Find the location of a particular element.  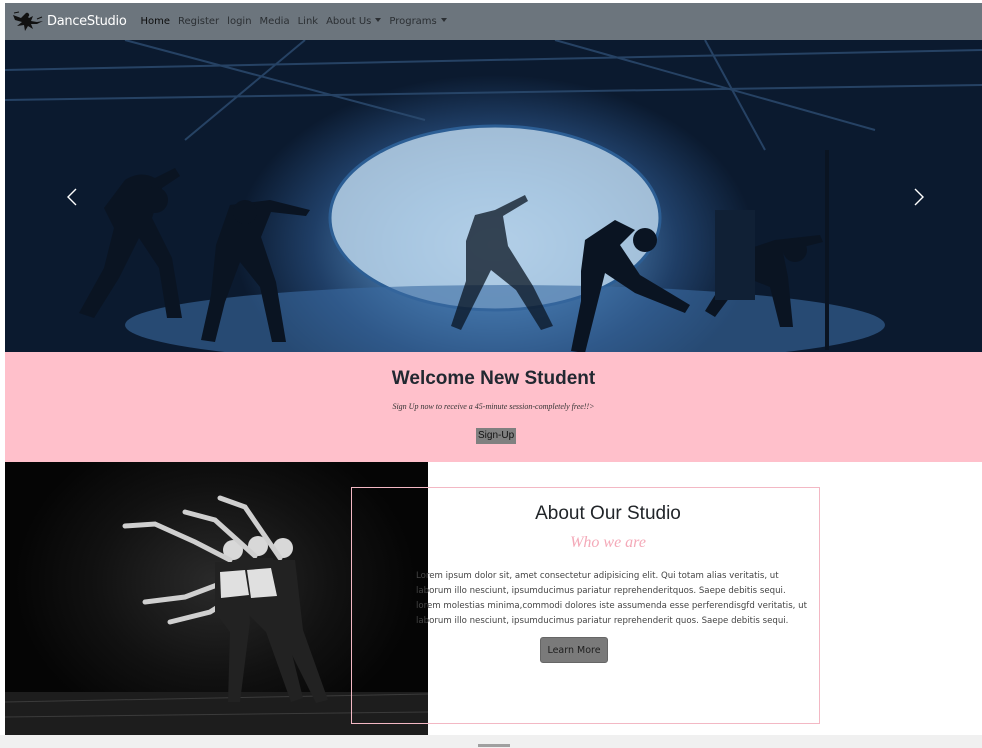

nav-media: Media is located at coordinates (275, 21).